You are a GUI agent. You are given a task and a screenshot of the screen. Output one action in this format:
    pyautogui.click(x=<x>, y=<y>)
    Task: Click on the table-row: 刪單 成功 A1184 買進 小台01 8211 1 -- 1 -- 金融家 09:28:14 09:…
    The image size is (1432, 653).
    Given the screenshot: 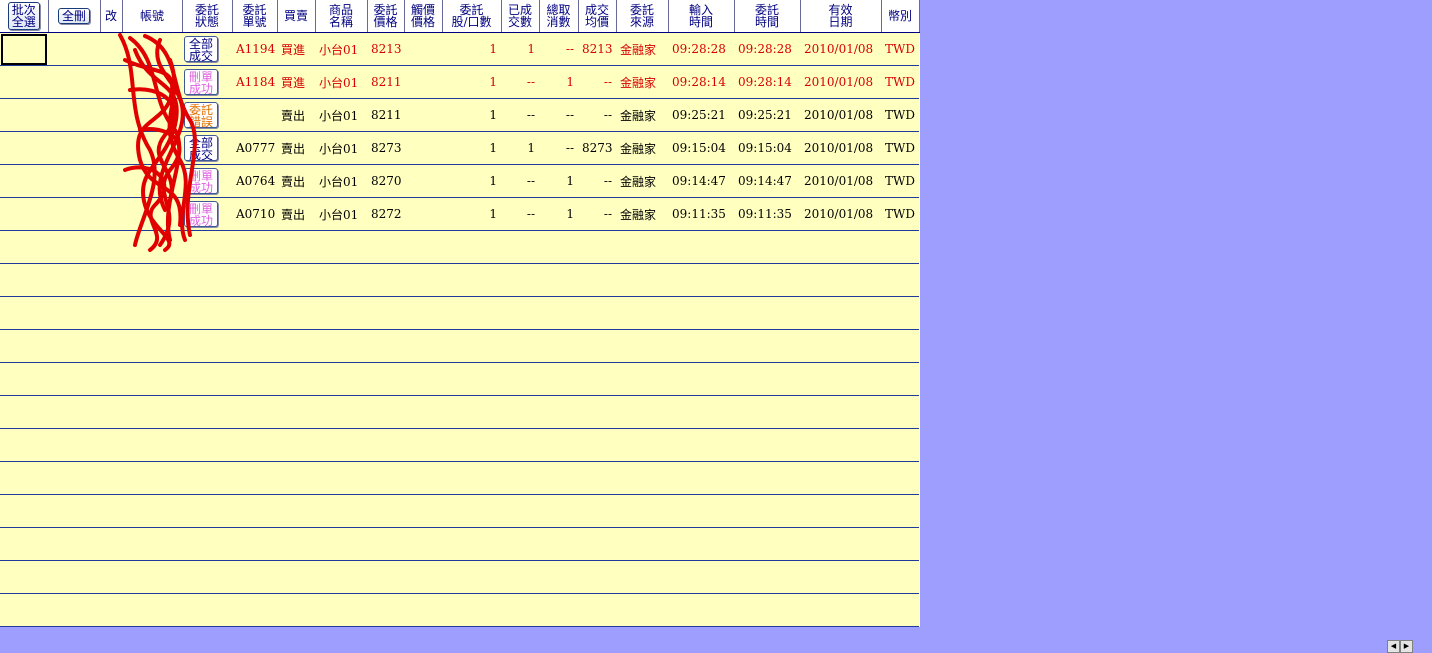 What is the action you would take?
    pyautogui.click(x=459, y=82)
    